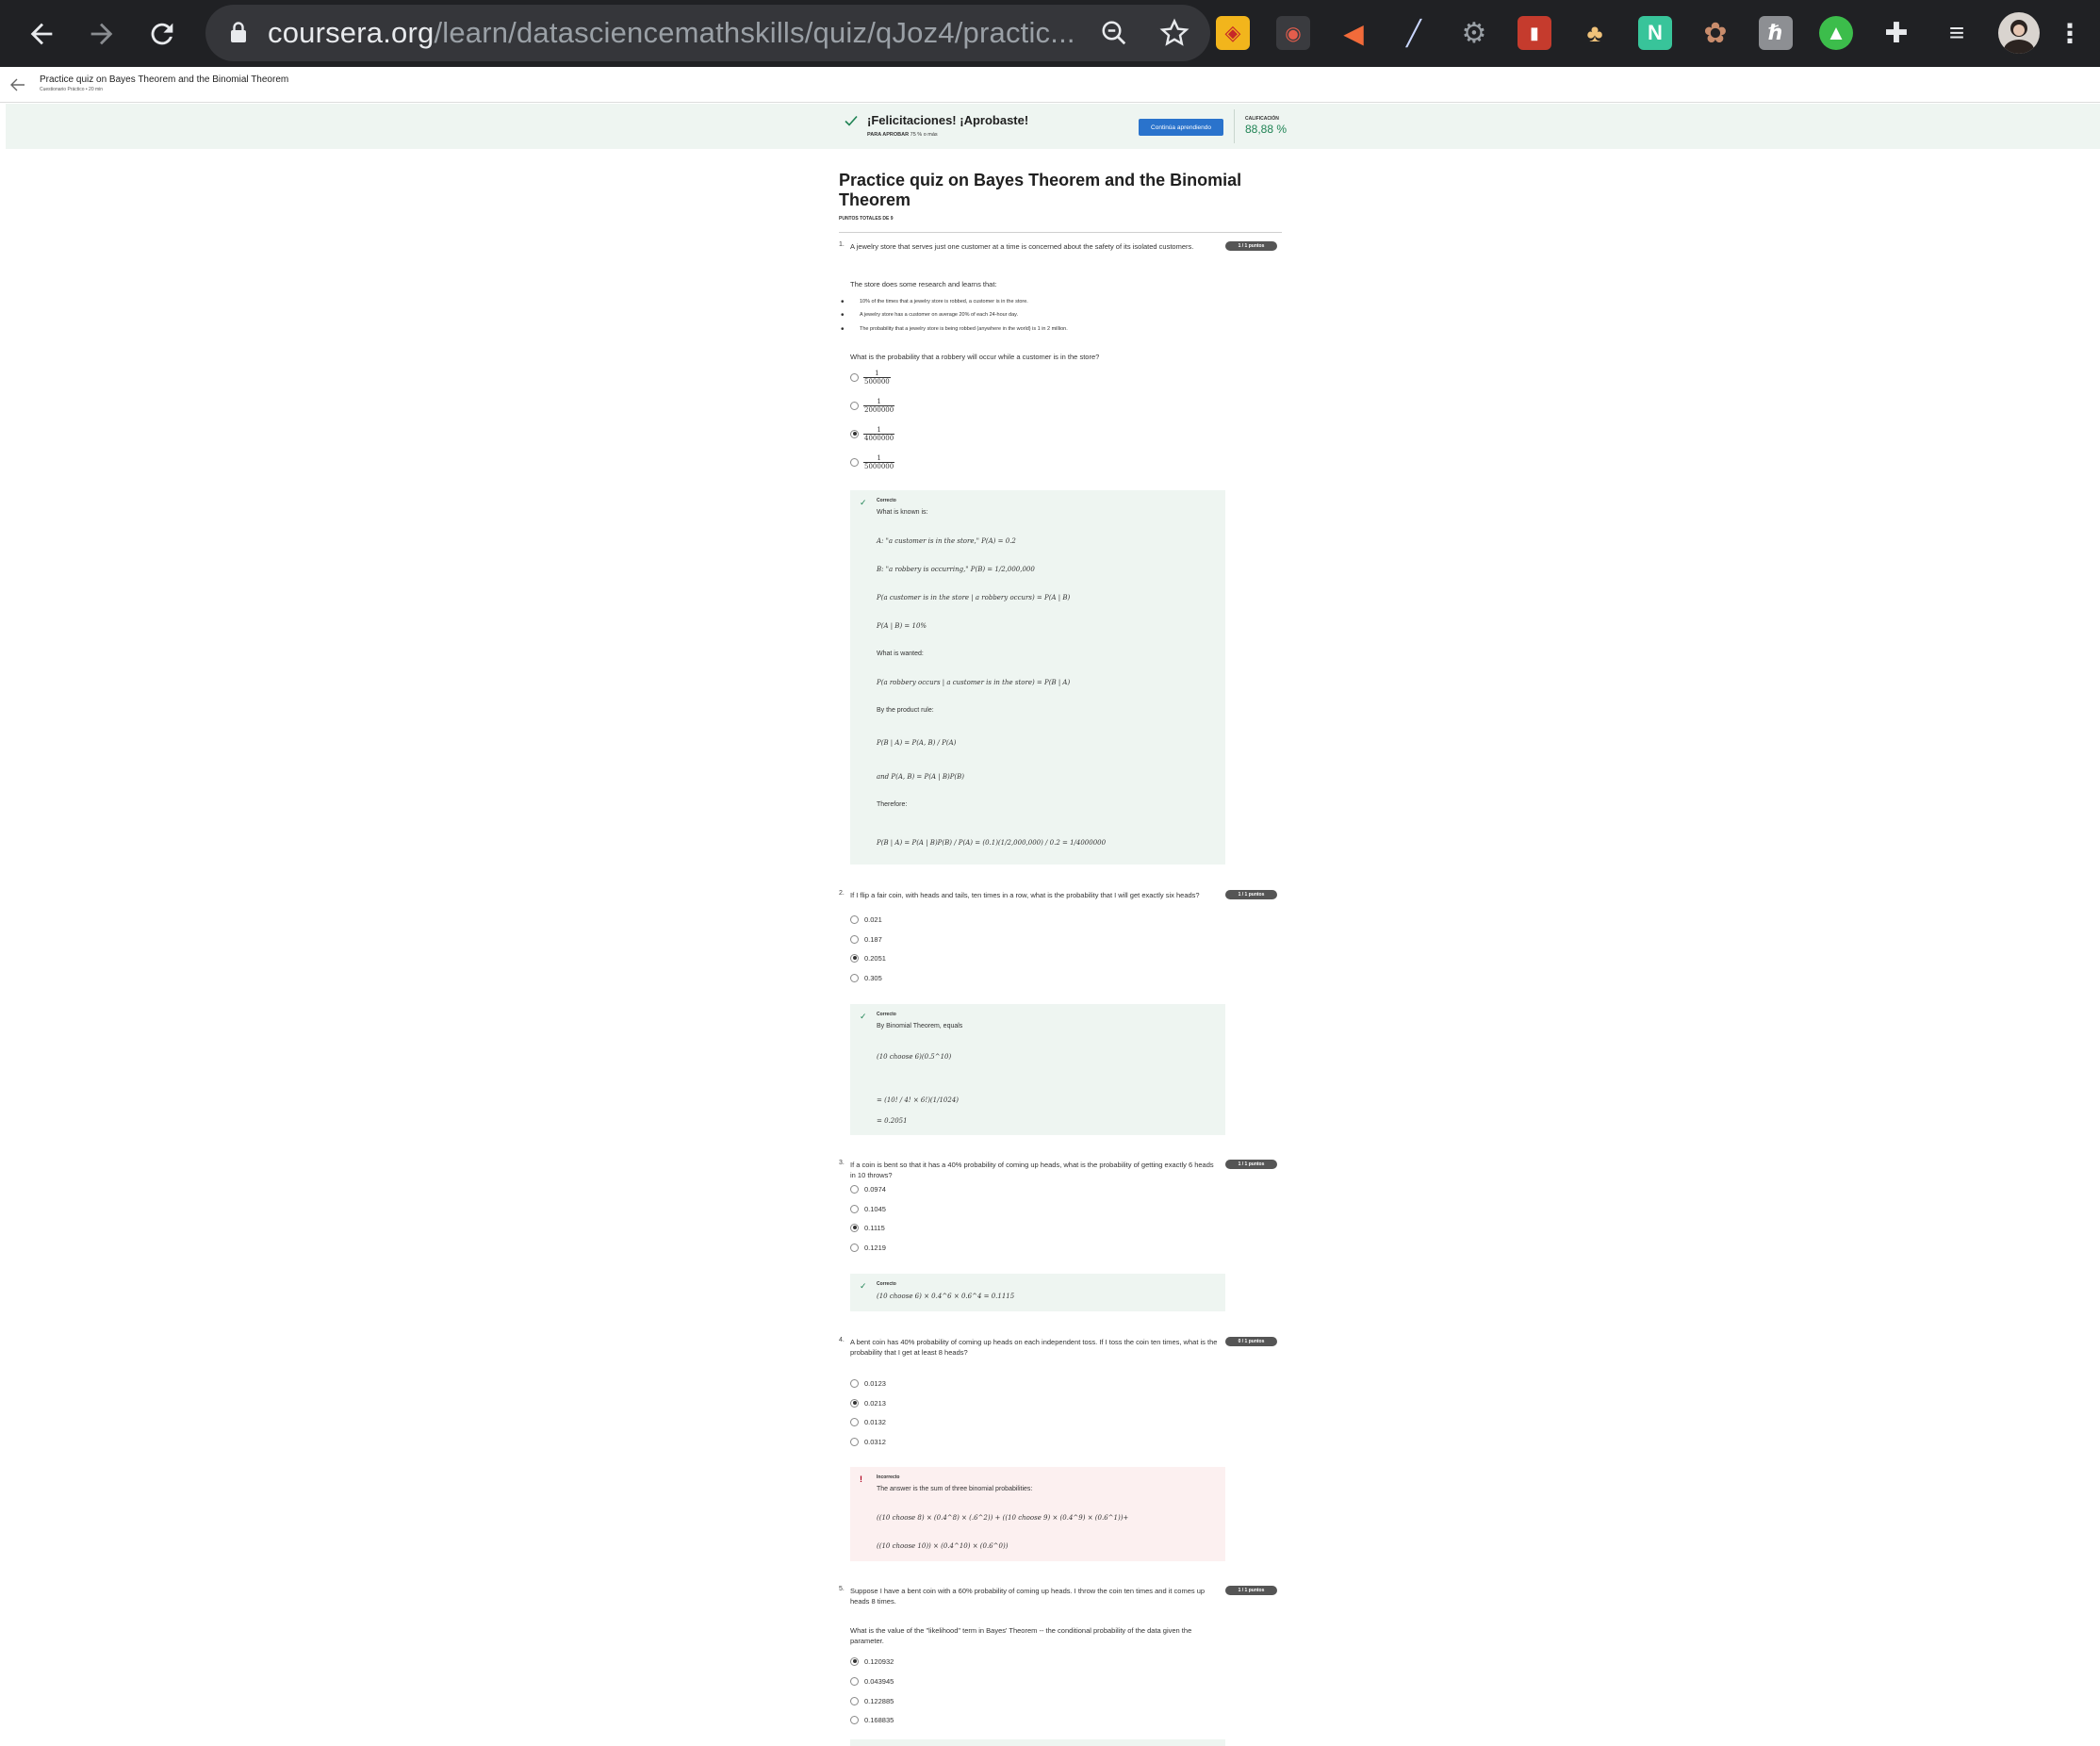 Image resolution: width=2100 pixels, height=1746 pixels. Describe the element at coordinates (1181, 128) in the screenshot. I see `continue-learning-button: Continúa aprendiendo` at that location.